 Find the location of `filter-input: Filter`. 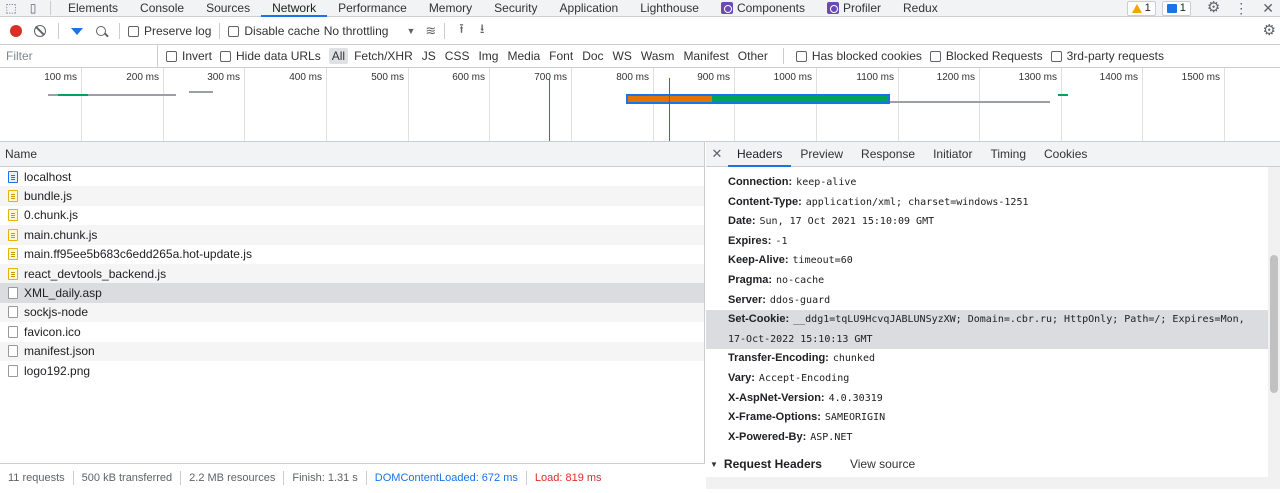

filter-input: Filter is located at coordinates (79, 56).